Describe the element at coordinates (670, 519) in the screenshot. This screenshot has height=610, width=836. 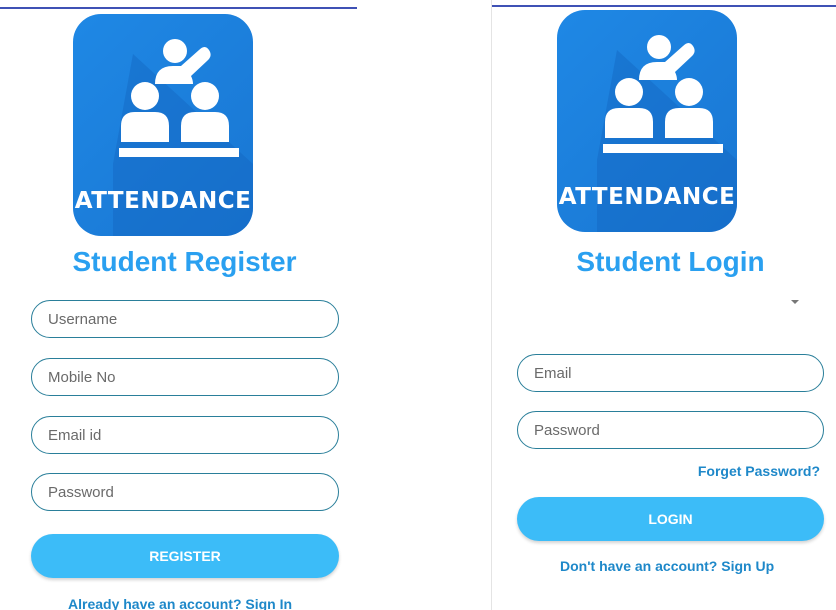
I see `login-button: LOGIN` at that location.